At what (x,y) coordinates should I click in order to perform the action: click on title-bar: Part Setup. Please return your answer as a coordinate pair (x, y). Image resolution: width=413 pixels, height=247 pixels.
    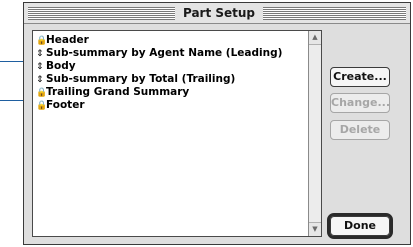
    Looking at the image, I should click on (217, 13).